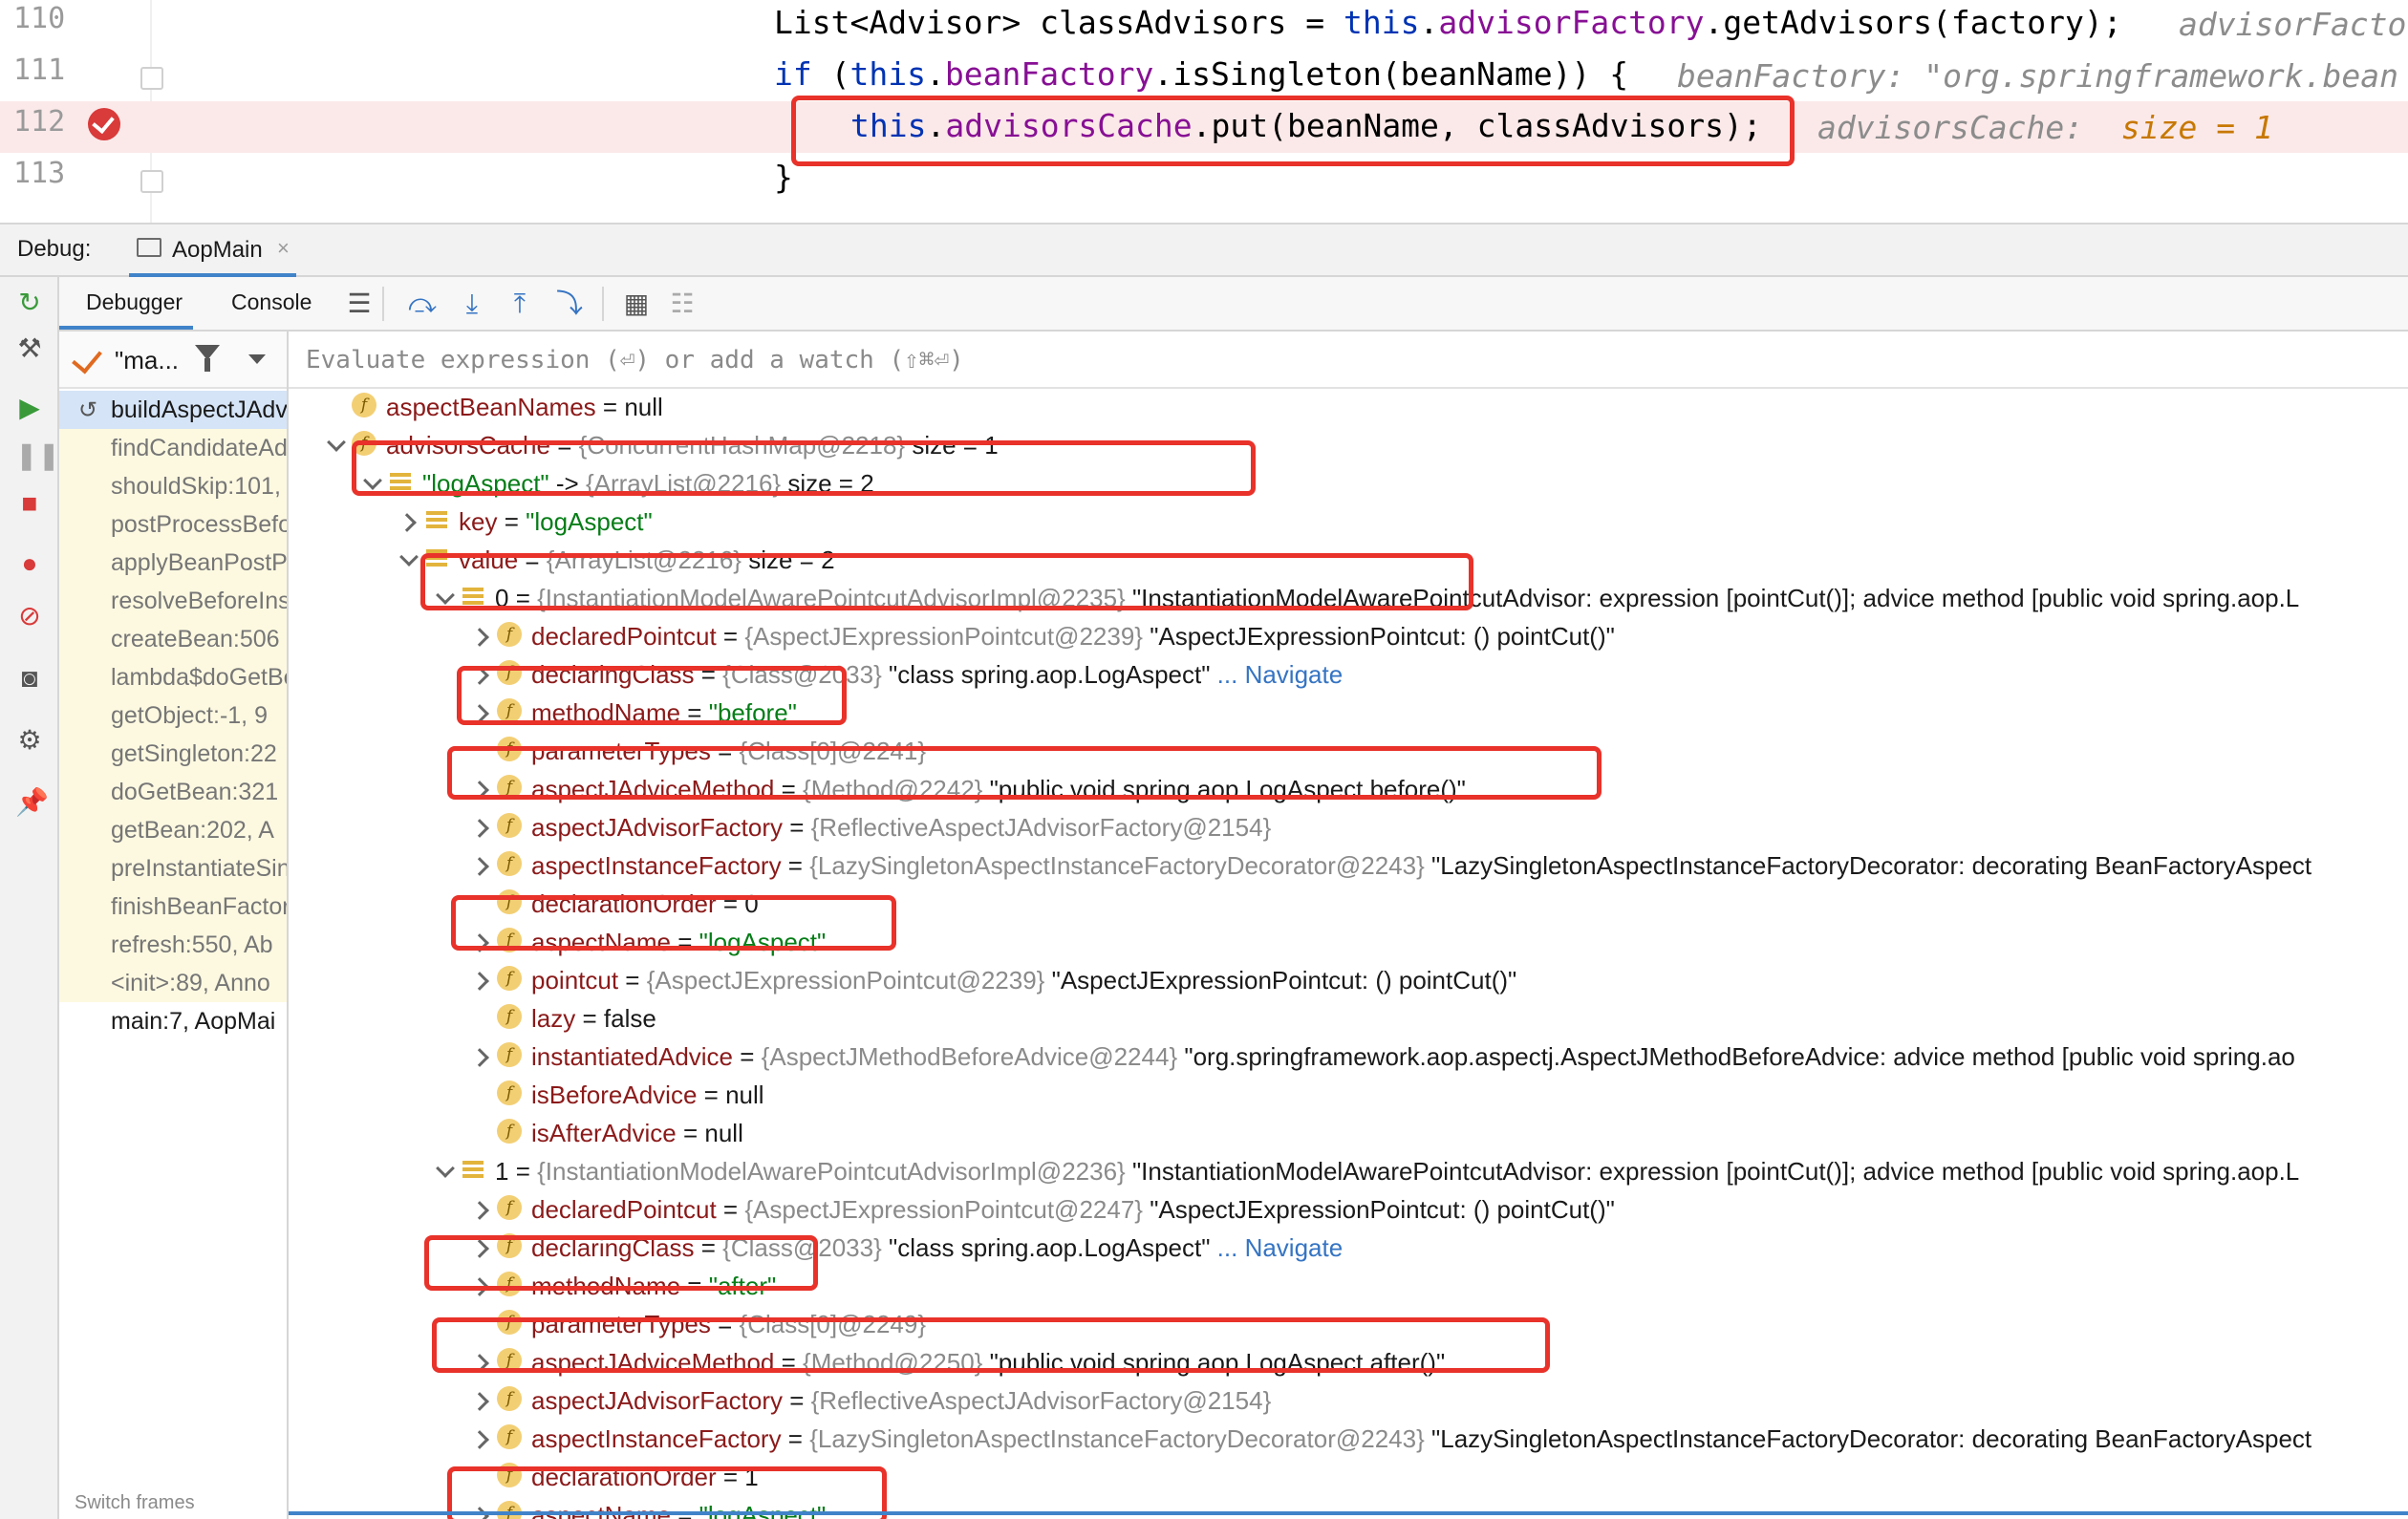 The height and width of the screenshot is (1519, 2408). Describe the element at coordinates (134, 302) in the screenshot. I see `tab-debugger: Debugger` at that location.